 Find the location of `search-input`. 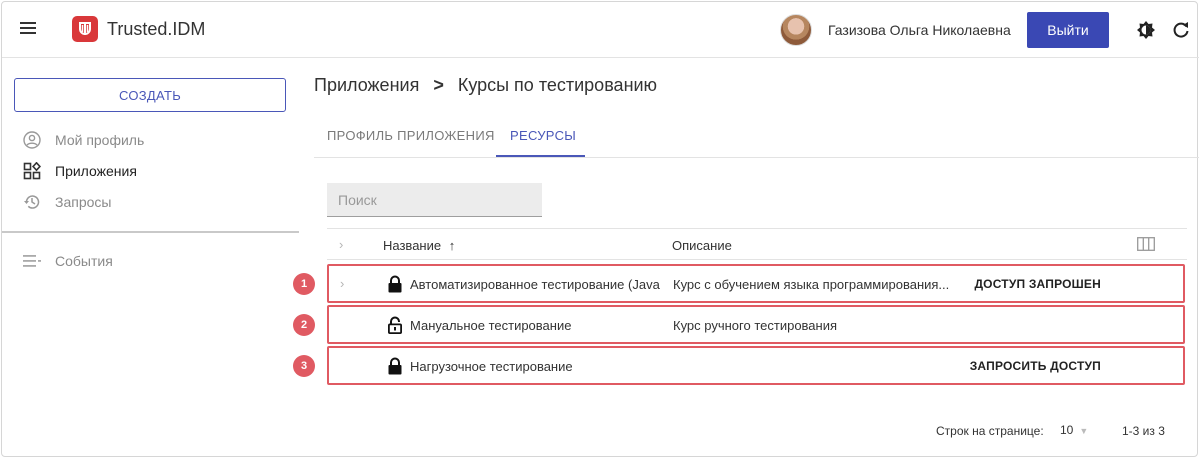

search-input is located at coordinates (434, 200).